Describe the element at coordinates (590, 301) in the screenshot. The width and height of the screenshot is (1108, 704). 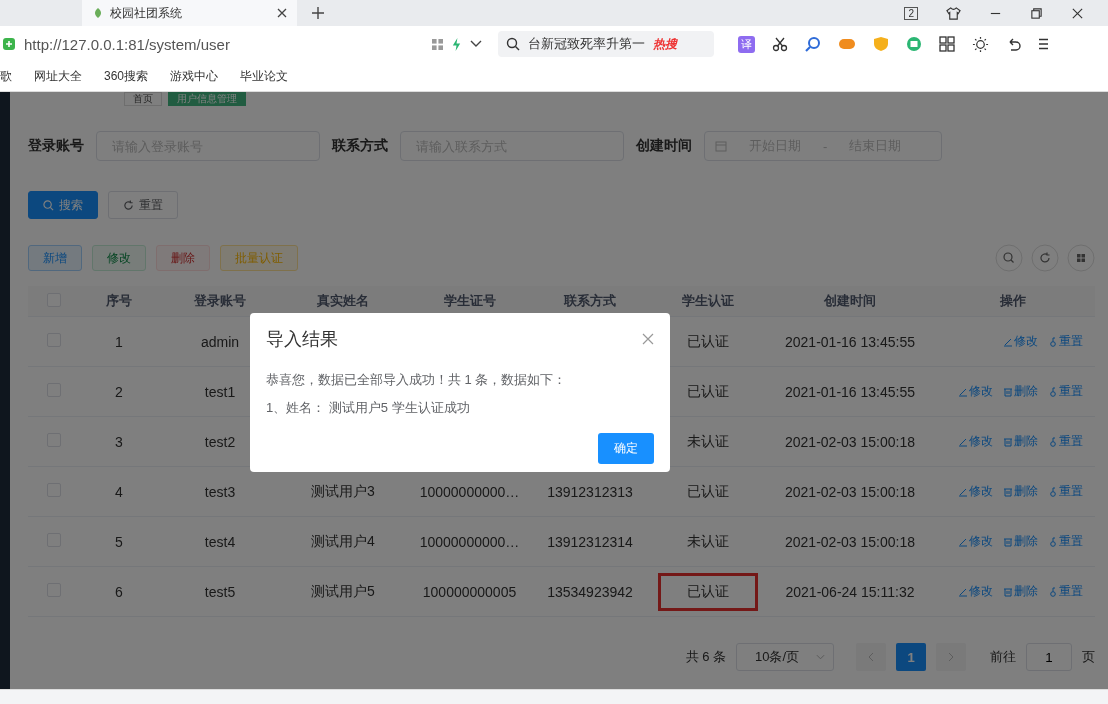
I see `column-header: 联系方式` at that location.